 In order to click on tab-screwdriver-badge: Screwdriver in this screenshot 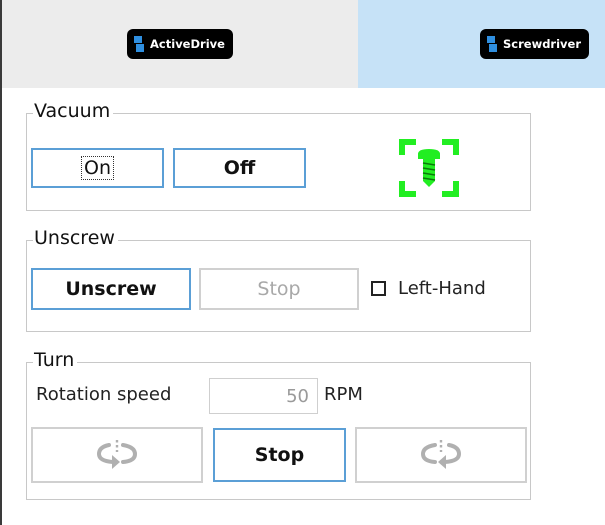, I will do `click(535, 44)`.